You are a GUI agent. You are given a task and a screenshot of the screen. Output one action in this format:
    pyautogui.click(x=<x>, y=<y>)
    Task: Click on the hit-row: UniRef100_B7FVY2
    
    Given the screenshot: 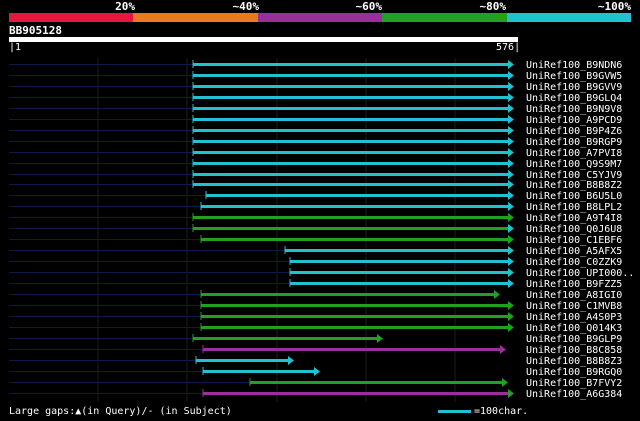 What is the action you would take?
    pyautogui.click(x=315, y=383)
    